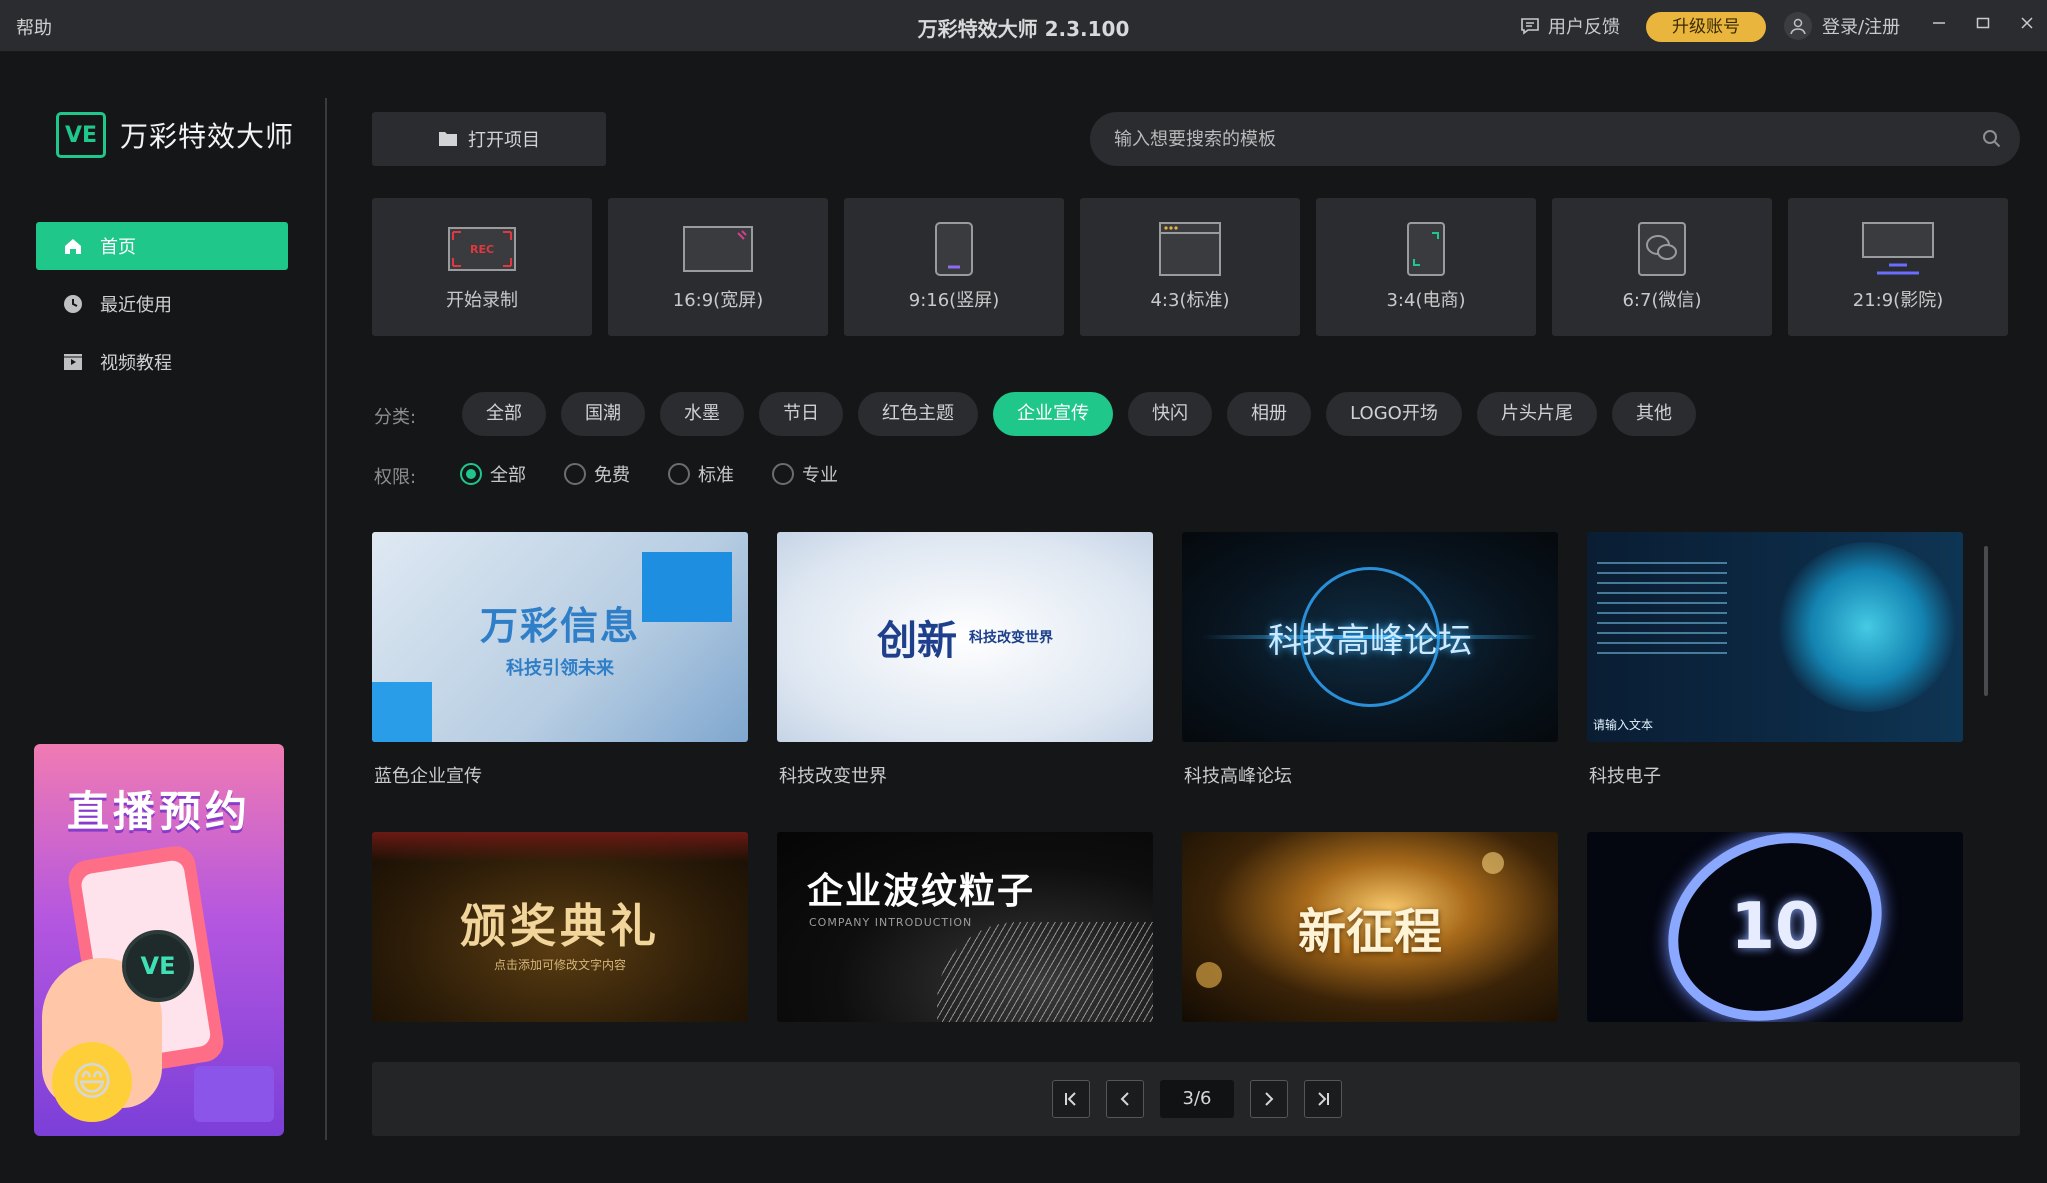 The image size is (2047, 1183). What do you see at coordinates (801, 414) in the screenshot?
I see `category-chip-festival: 节日` at bounding box center [801, 414].